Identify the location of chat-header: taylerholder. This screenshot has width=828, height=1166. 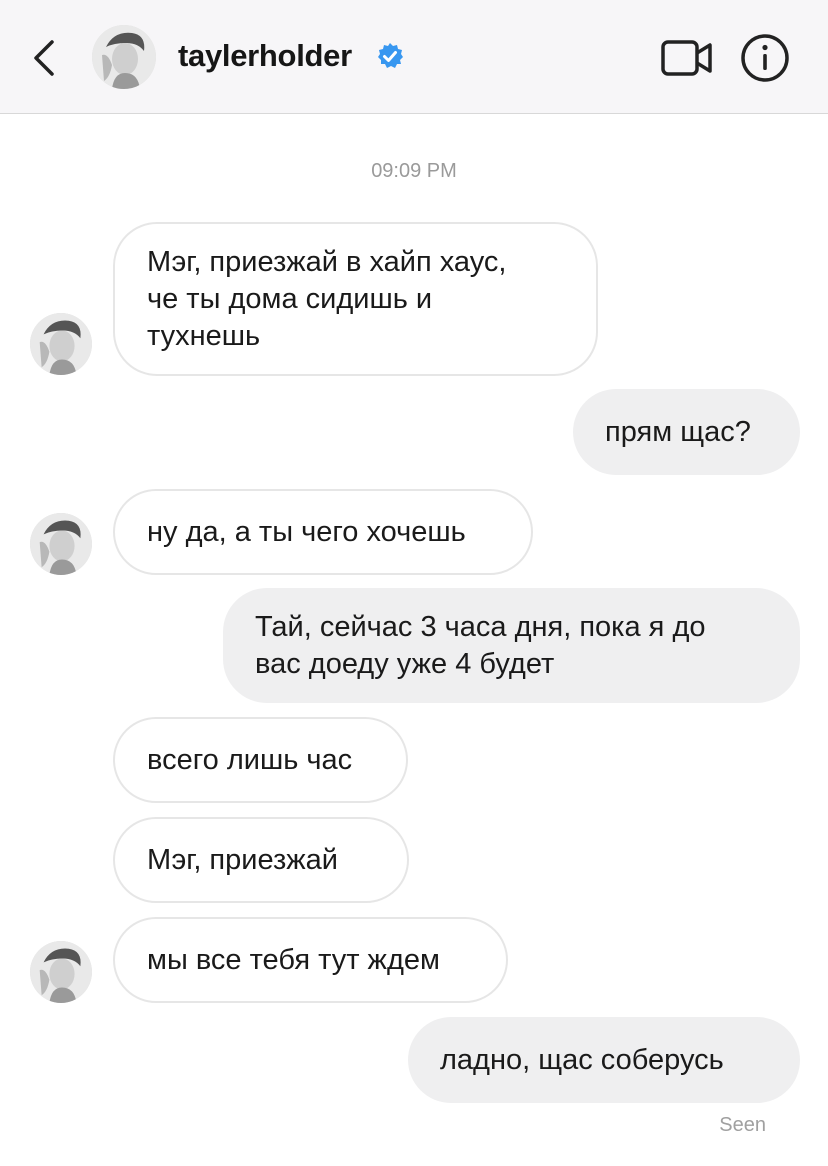
(414, 57).